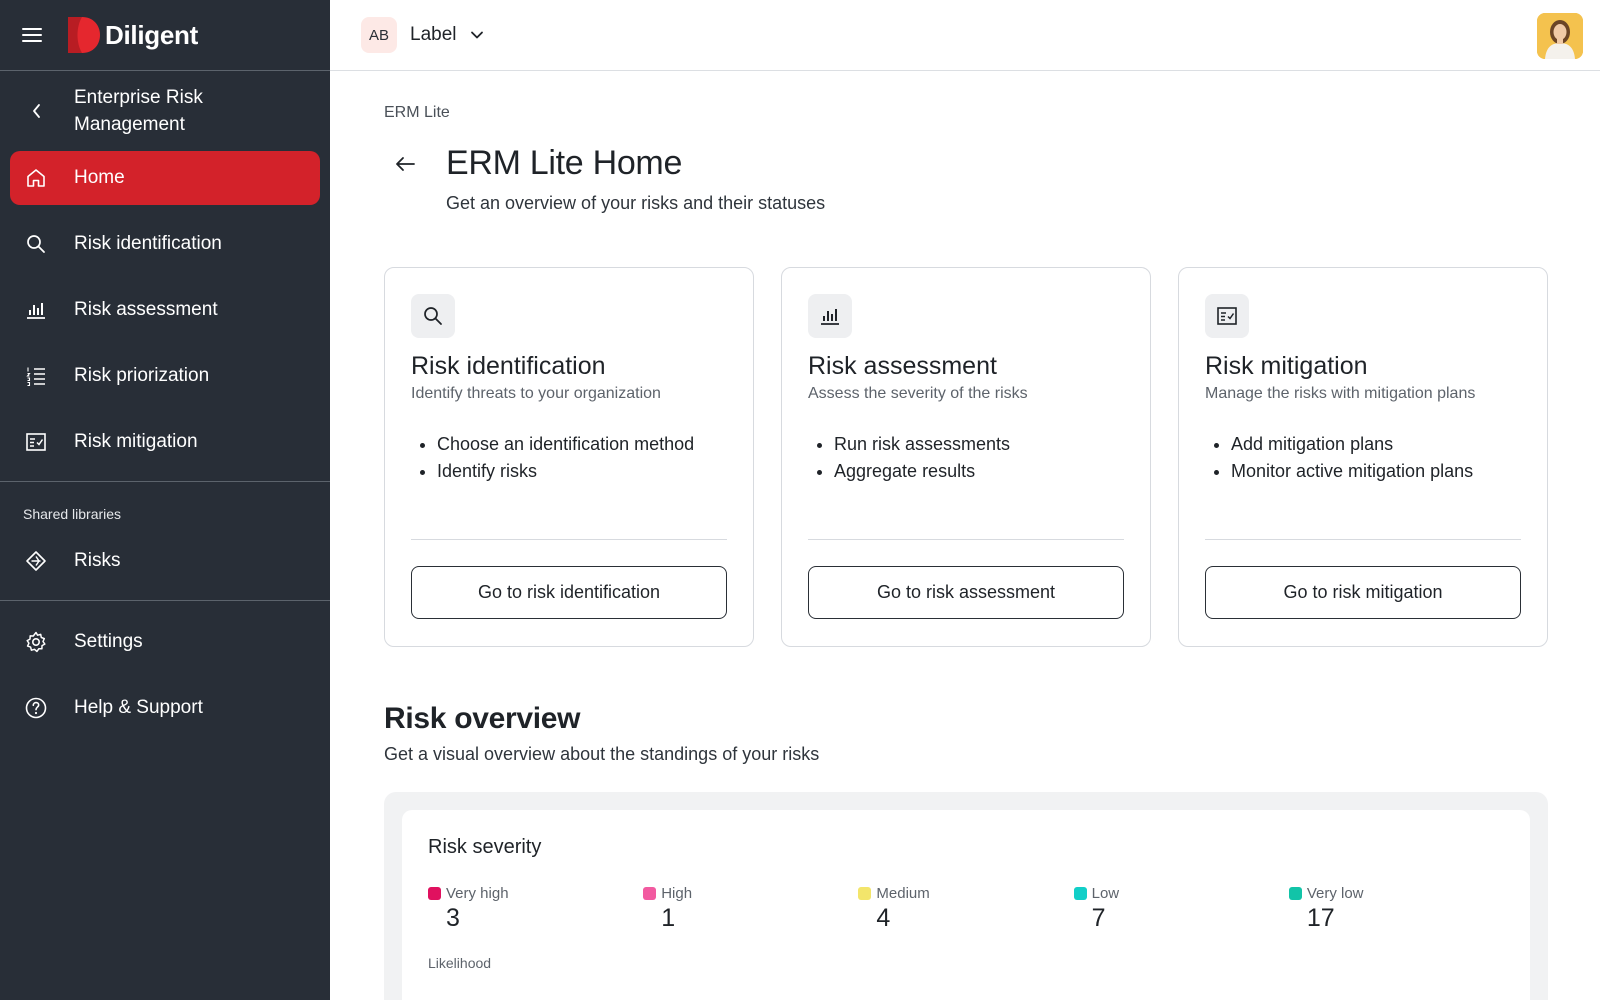 Image resolution: width=1600 pixels, height=1000 pixels. Describe the element at coordinates (965, 35) in the screenshot. I see `topbar: AB Label` at that location.